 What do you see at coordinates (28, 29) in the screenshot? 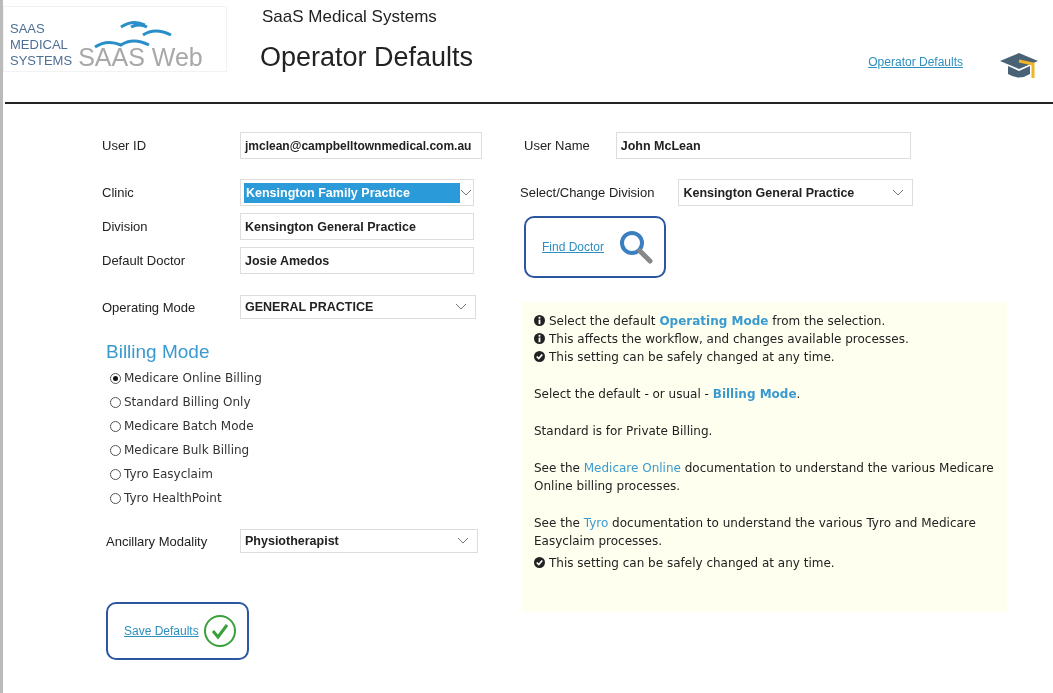
I see `logo-text: SAAS` at bounding box center [28, 29].